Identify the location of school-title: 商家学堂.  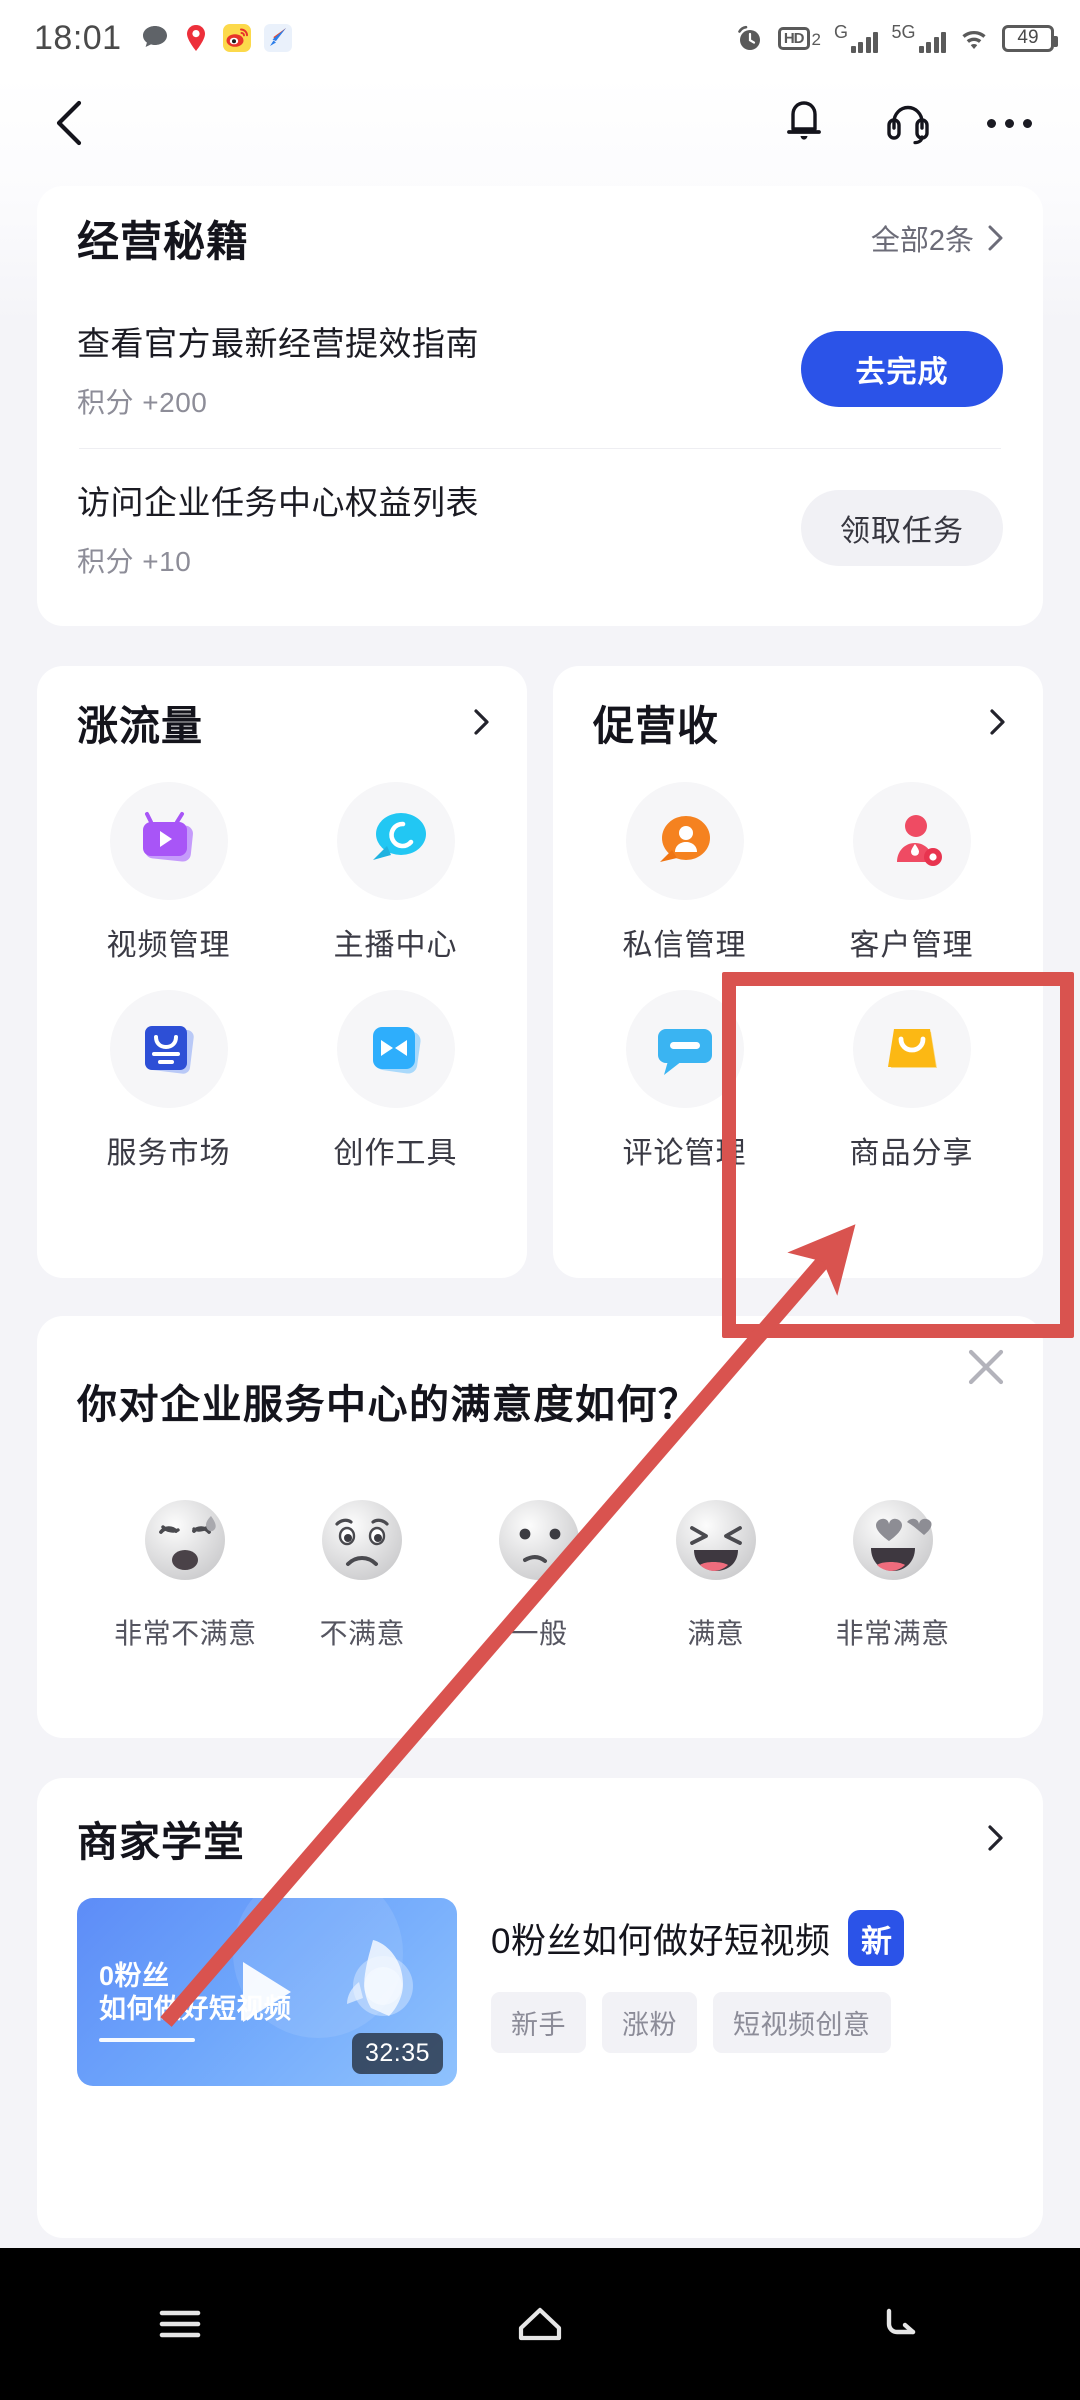
(161, 1842).